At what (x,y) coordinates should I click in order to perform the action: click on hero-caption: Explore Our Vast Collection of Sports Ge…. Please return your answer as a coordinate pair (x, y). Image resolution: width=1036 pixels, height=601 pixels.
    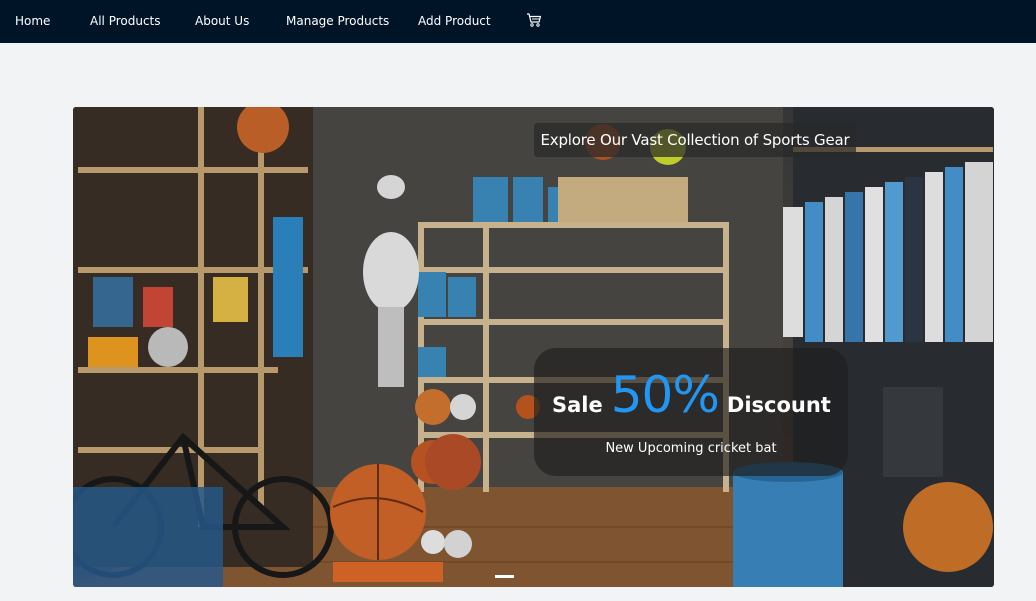
    Looking at the image, I should click on (695, 140).